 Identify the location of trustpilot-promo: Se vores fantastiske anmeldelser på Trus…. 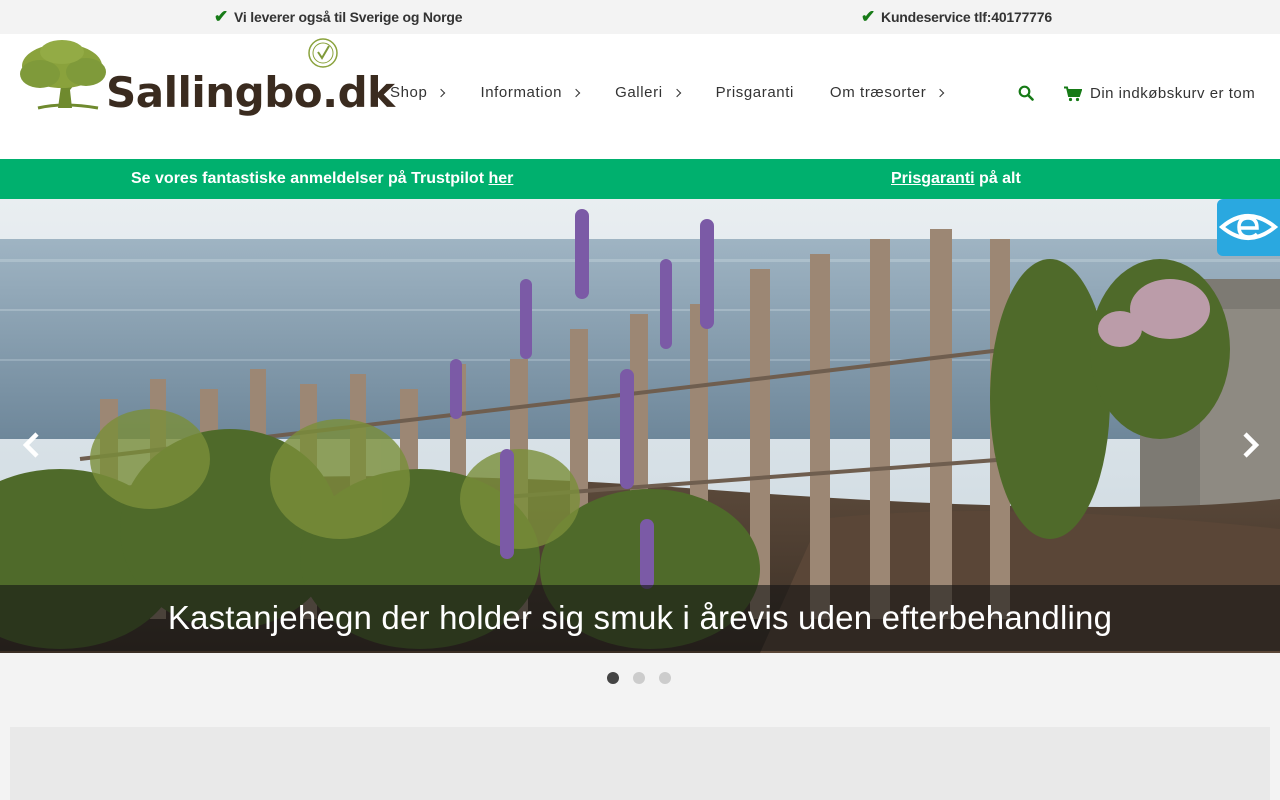
(322, 179).